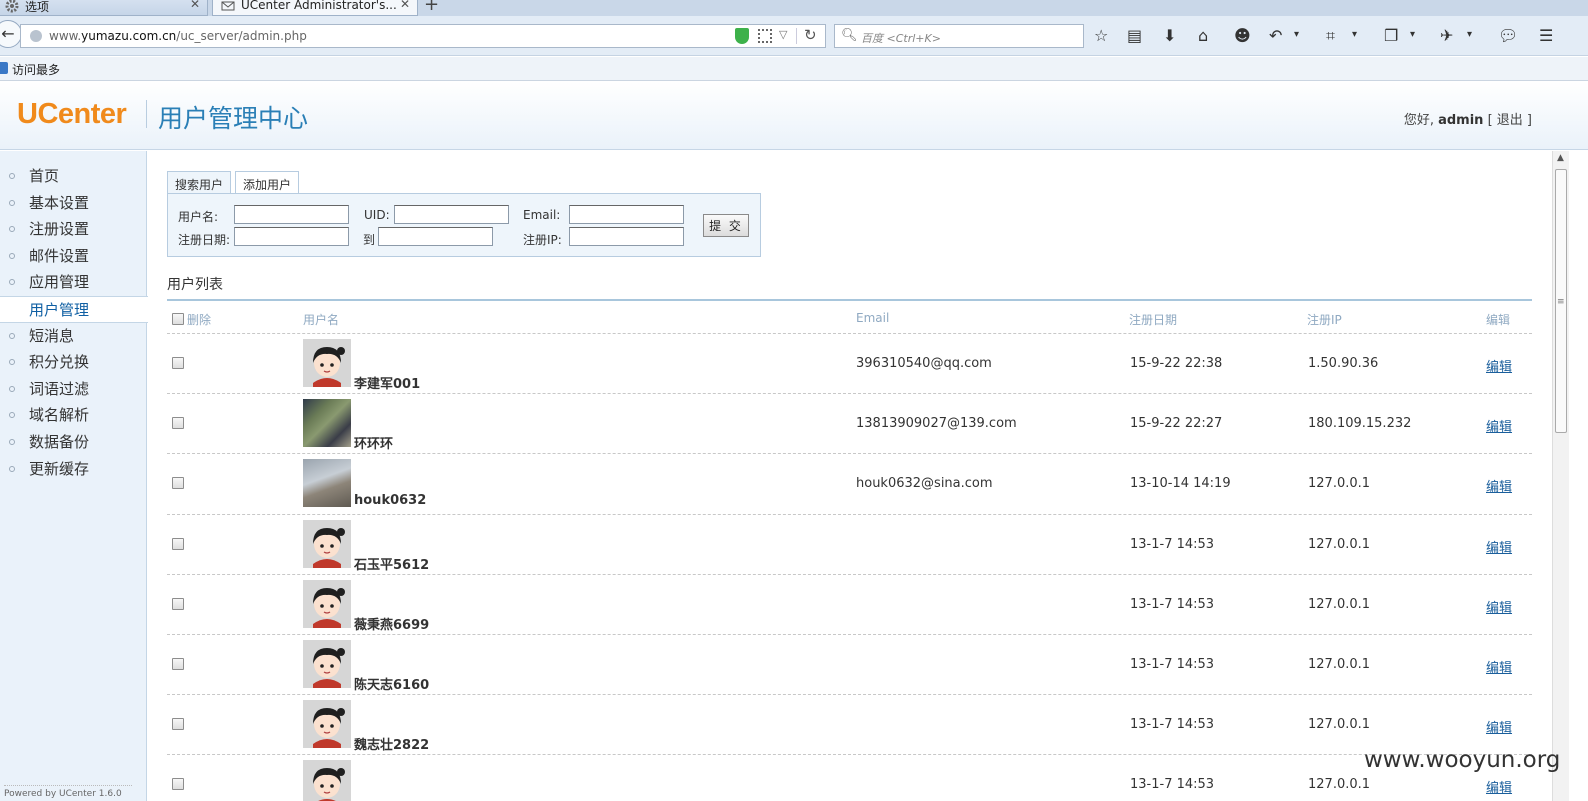 Image resolution: width=1588 pixels, height=801 pixels. What do you see at coordinates (11, 34) in the screenshot?
I see `back-button: ←` at bounding box center [11, 34].